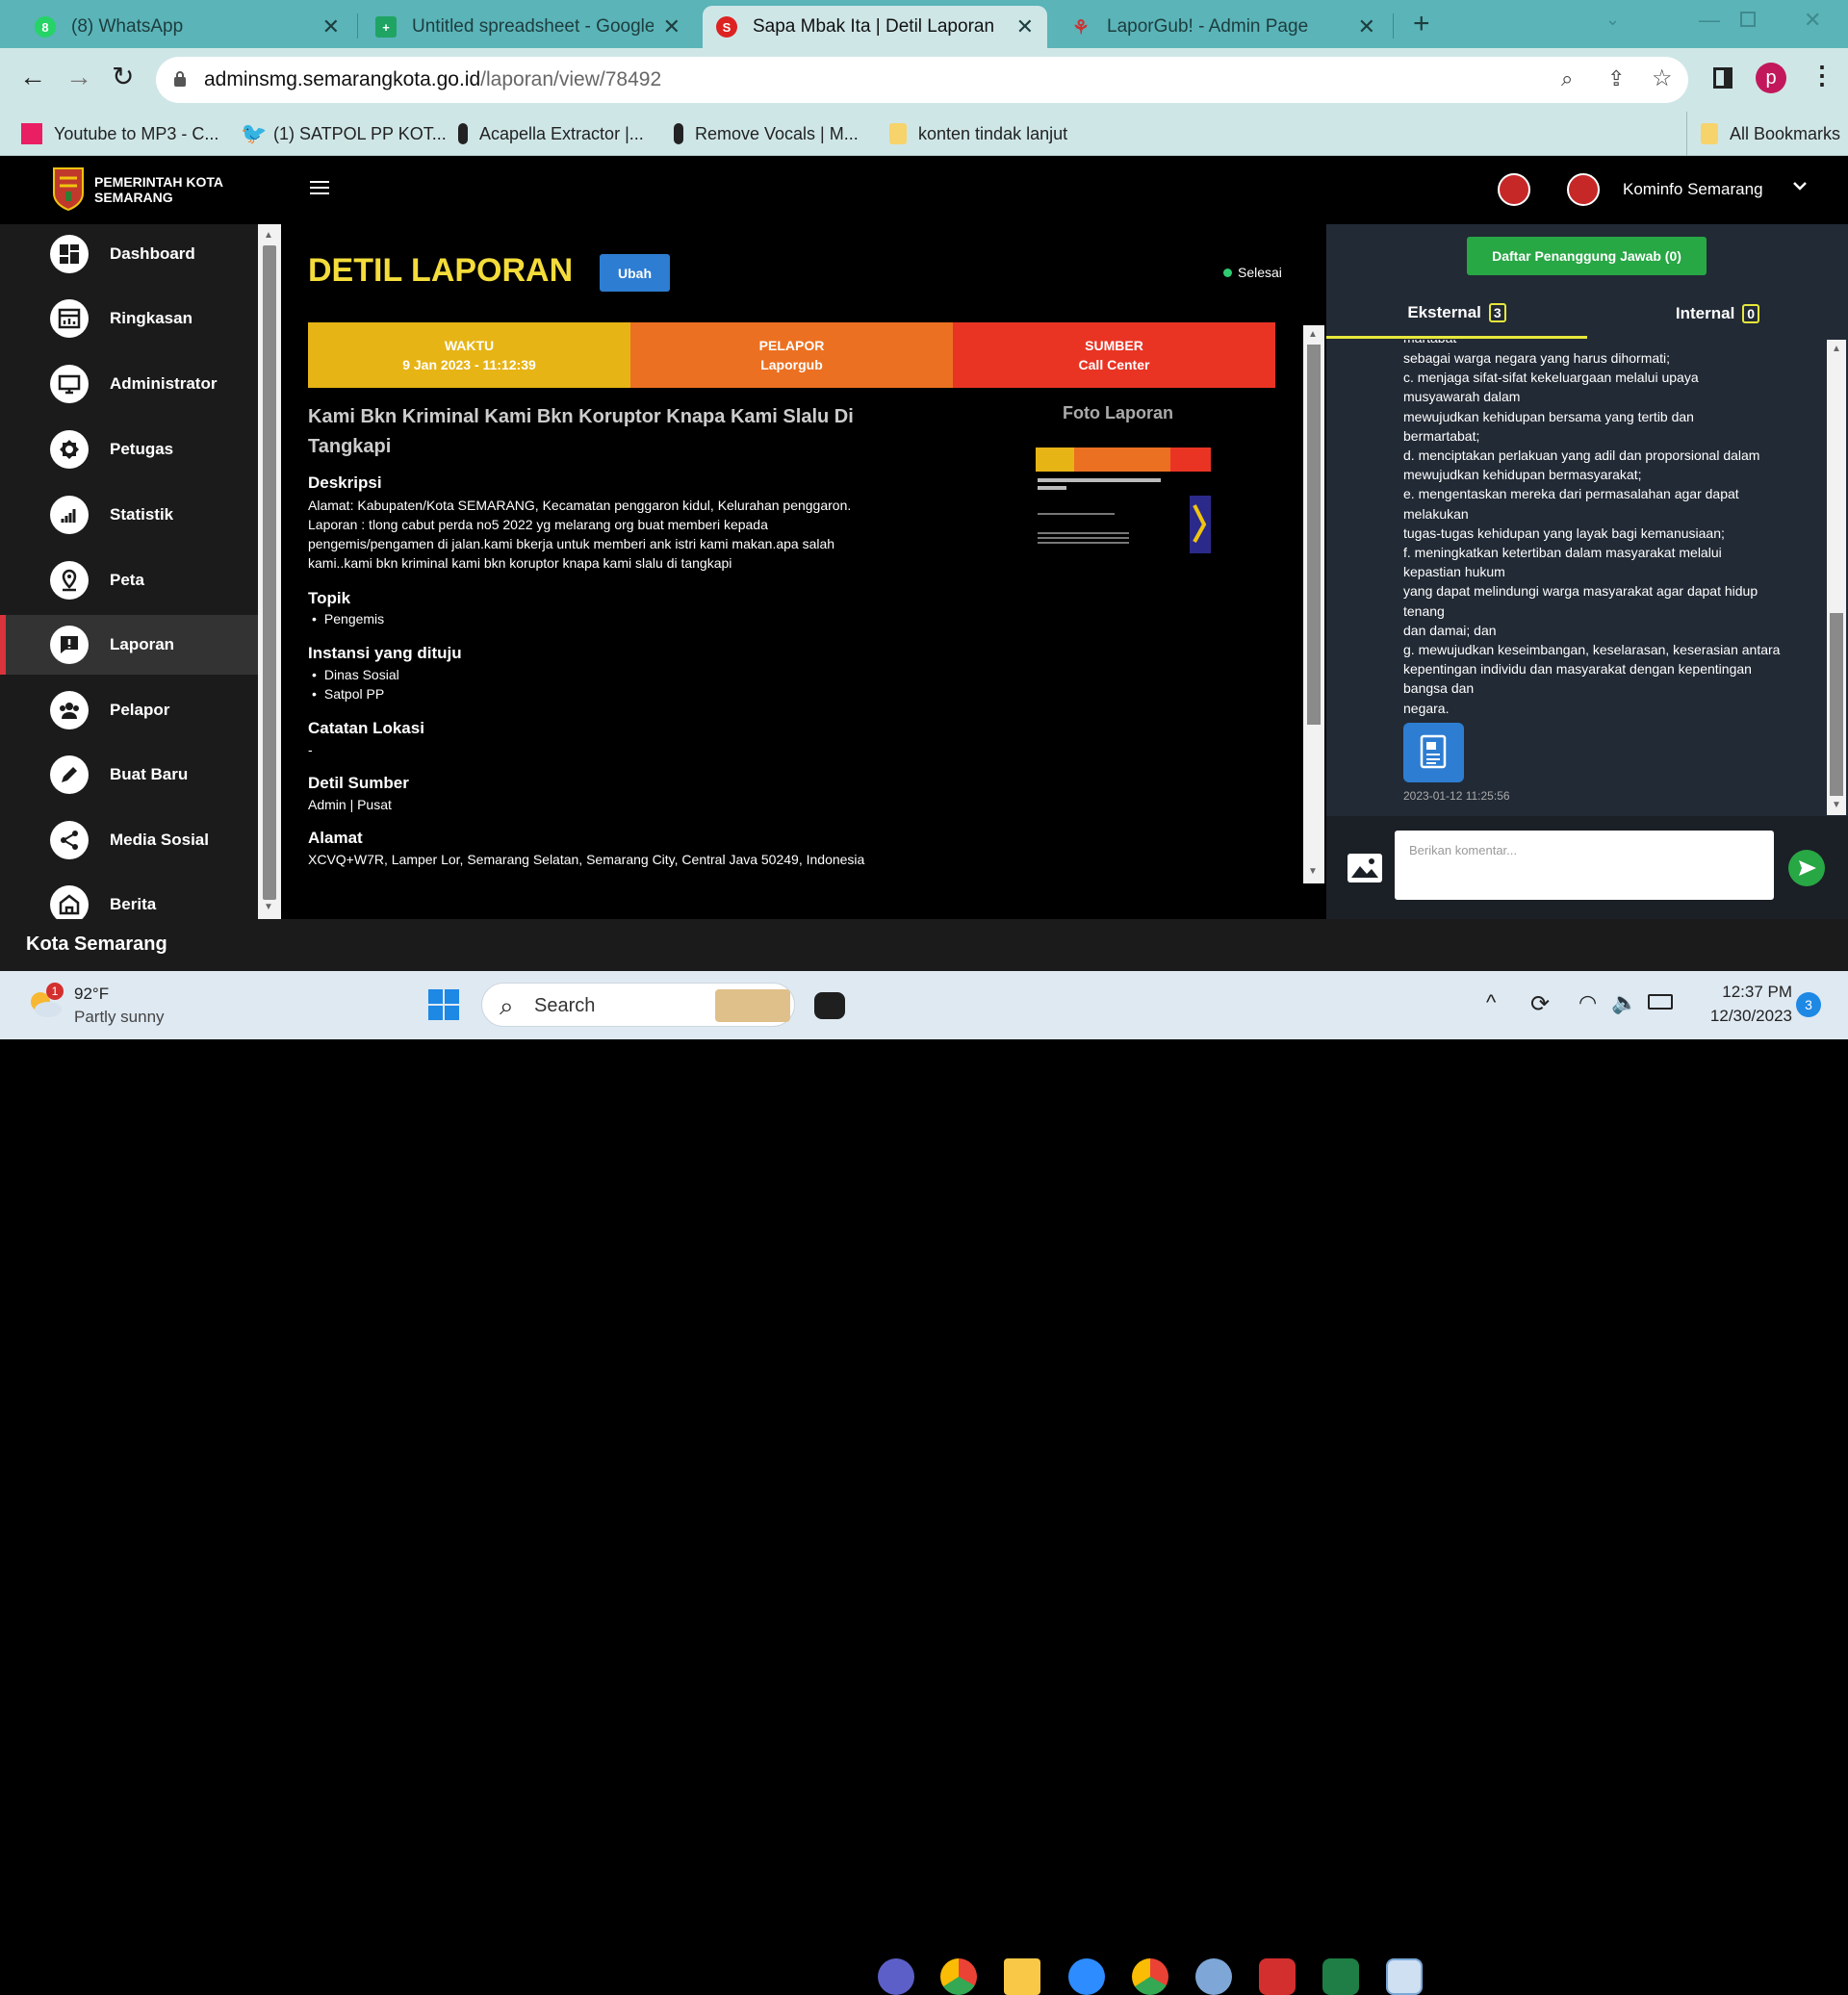 Image resolution: width=1848 pixels, height=1995 pixels. I want to click on user-avatar, so click(1583, 189).